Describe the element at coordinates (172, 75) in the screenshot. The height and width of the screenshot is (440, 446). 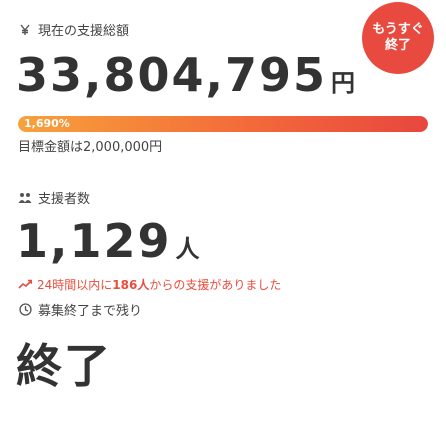
I see `total-amount-value: 33,804,795` at that location.